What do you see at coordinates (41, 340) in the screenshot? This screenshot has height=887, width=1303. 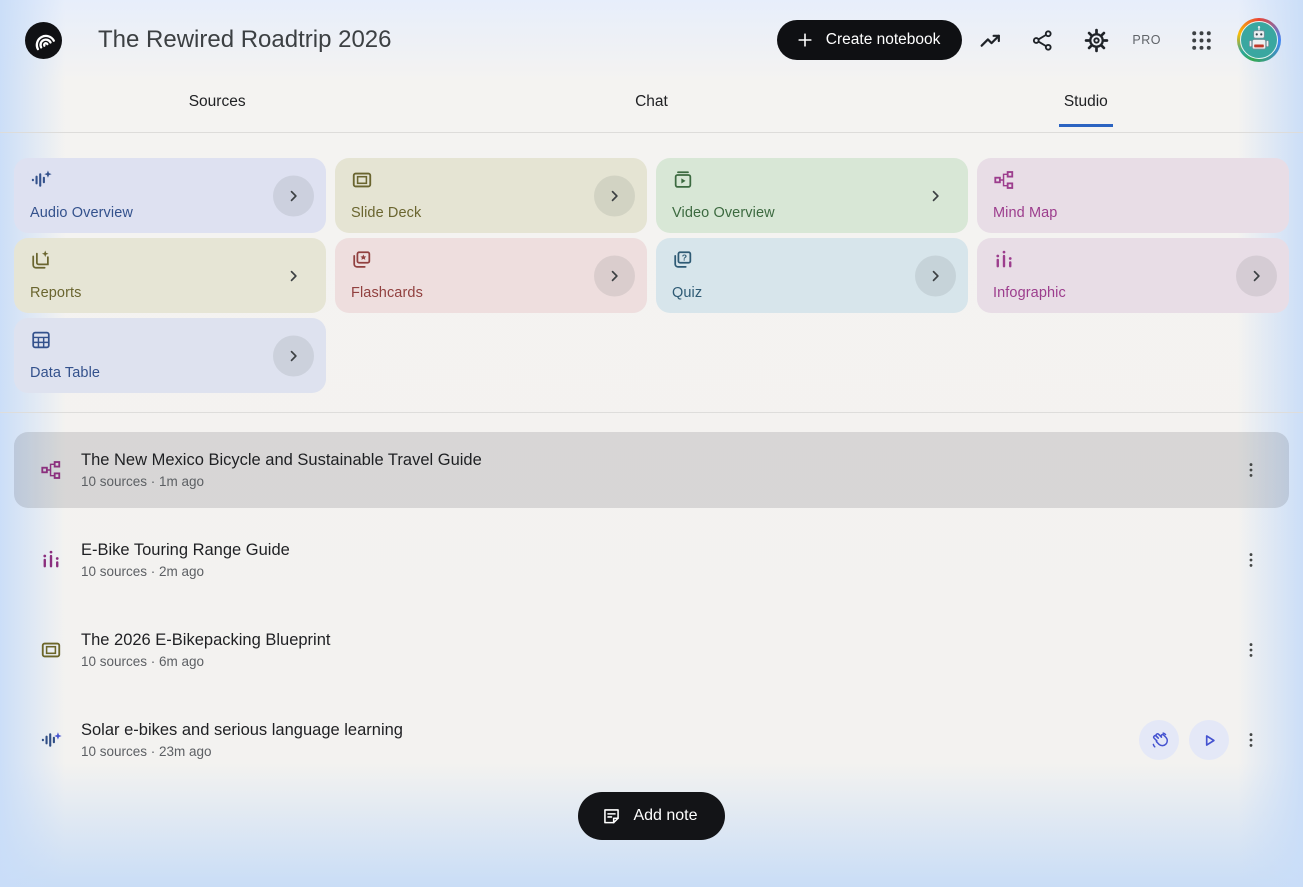 I see `data-table-icon` at bounding box center [41, 340].